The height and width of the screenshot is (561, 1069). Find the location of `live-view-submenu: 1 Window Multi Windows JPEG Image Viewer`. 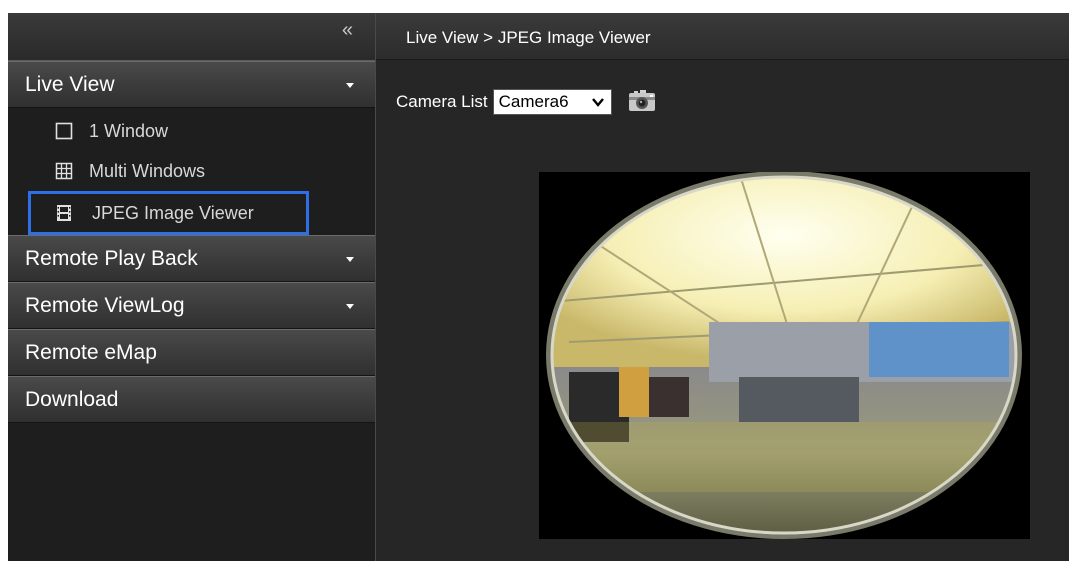

live-view-submenu: 1 Window Multi Windows JPEG Image Viewer is located at coordinates (191, 171).